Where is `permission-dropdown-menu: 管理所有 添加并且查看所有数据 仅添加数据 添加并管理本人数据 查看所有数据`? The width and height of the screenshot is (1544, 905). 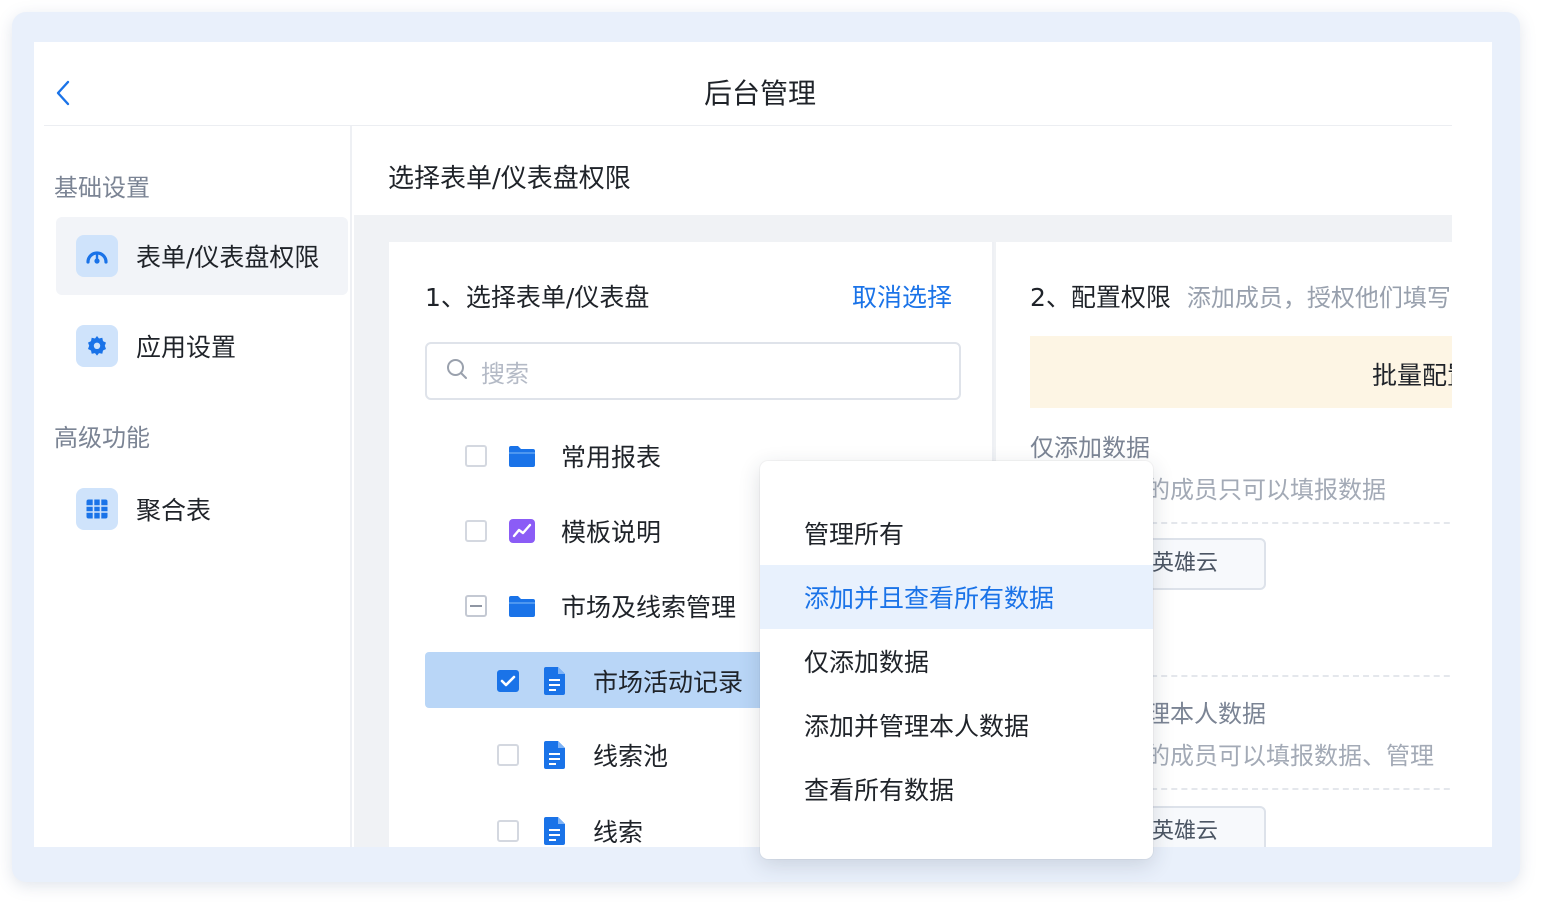 permission-dropdown-menu: 管理所有 添加并且查看所有数据 仅添加数据 添加并管理本人数据 查看所有数据 is located at coordinates (956, 660).